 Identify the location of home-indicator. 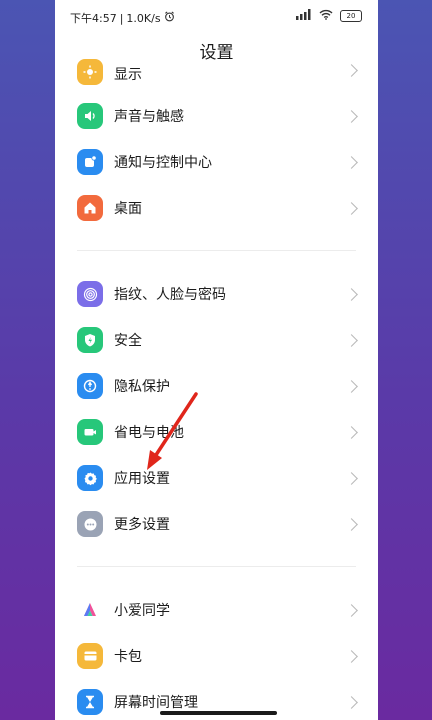
(218, 713).